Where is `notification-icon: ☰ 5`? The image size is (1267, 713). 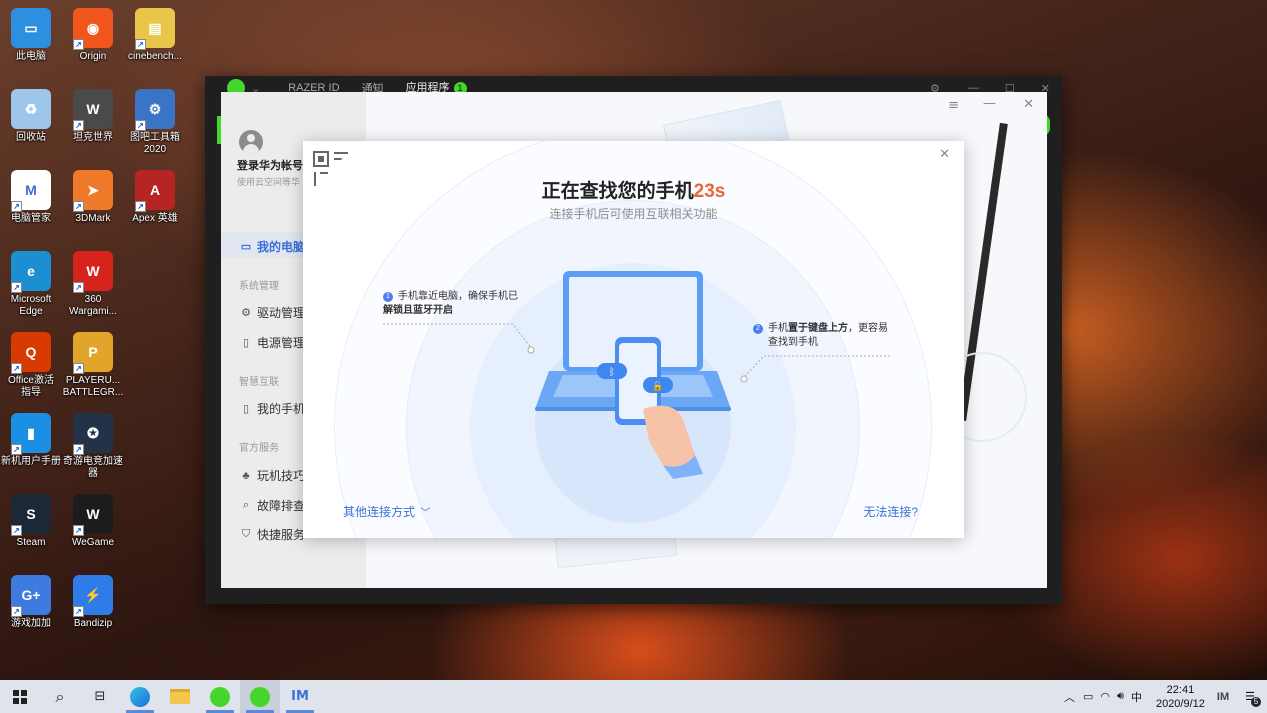 notification-icon: ☰ 5 is located at coordinates (1253, 698).